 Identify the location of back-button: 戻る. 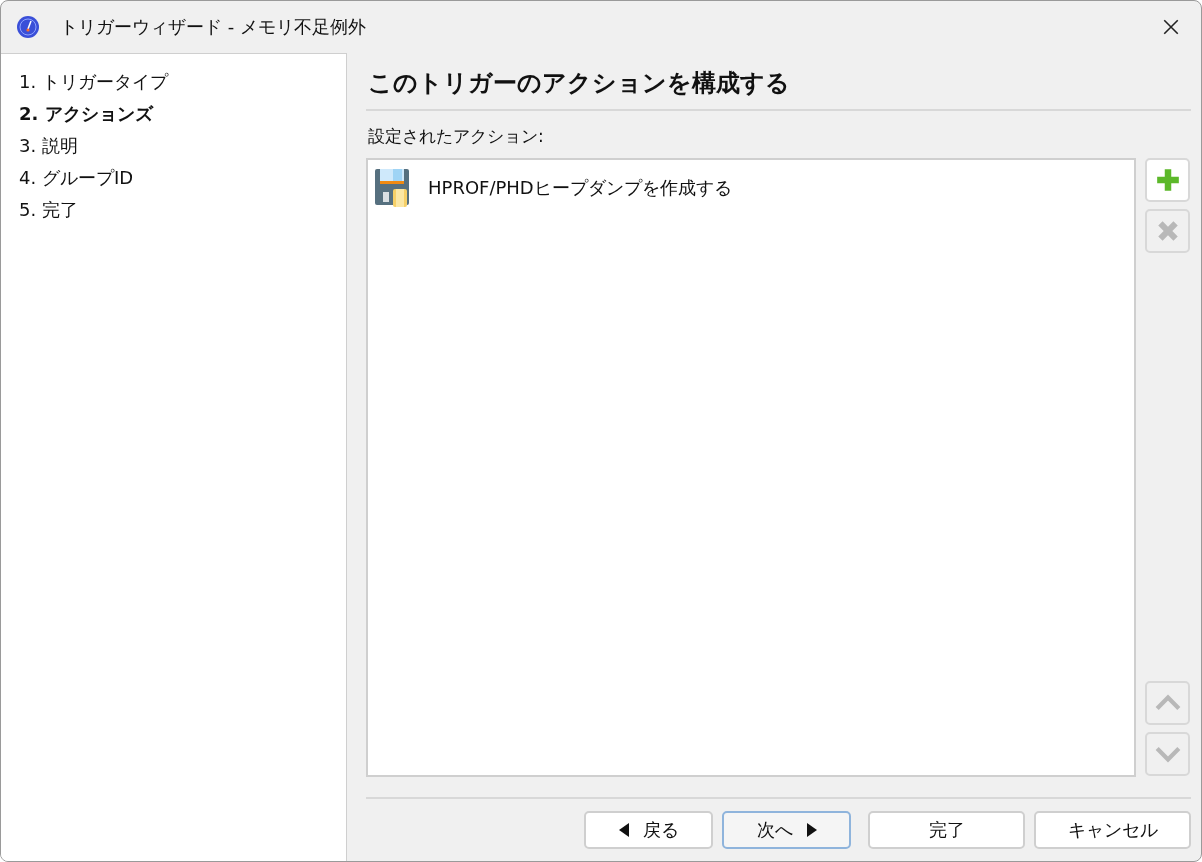
(648, 830).